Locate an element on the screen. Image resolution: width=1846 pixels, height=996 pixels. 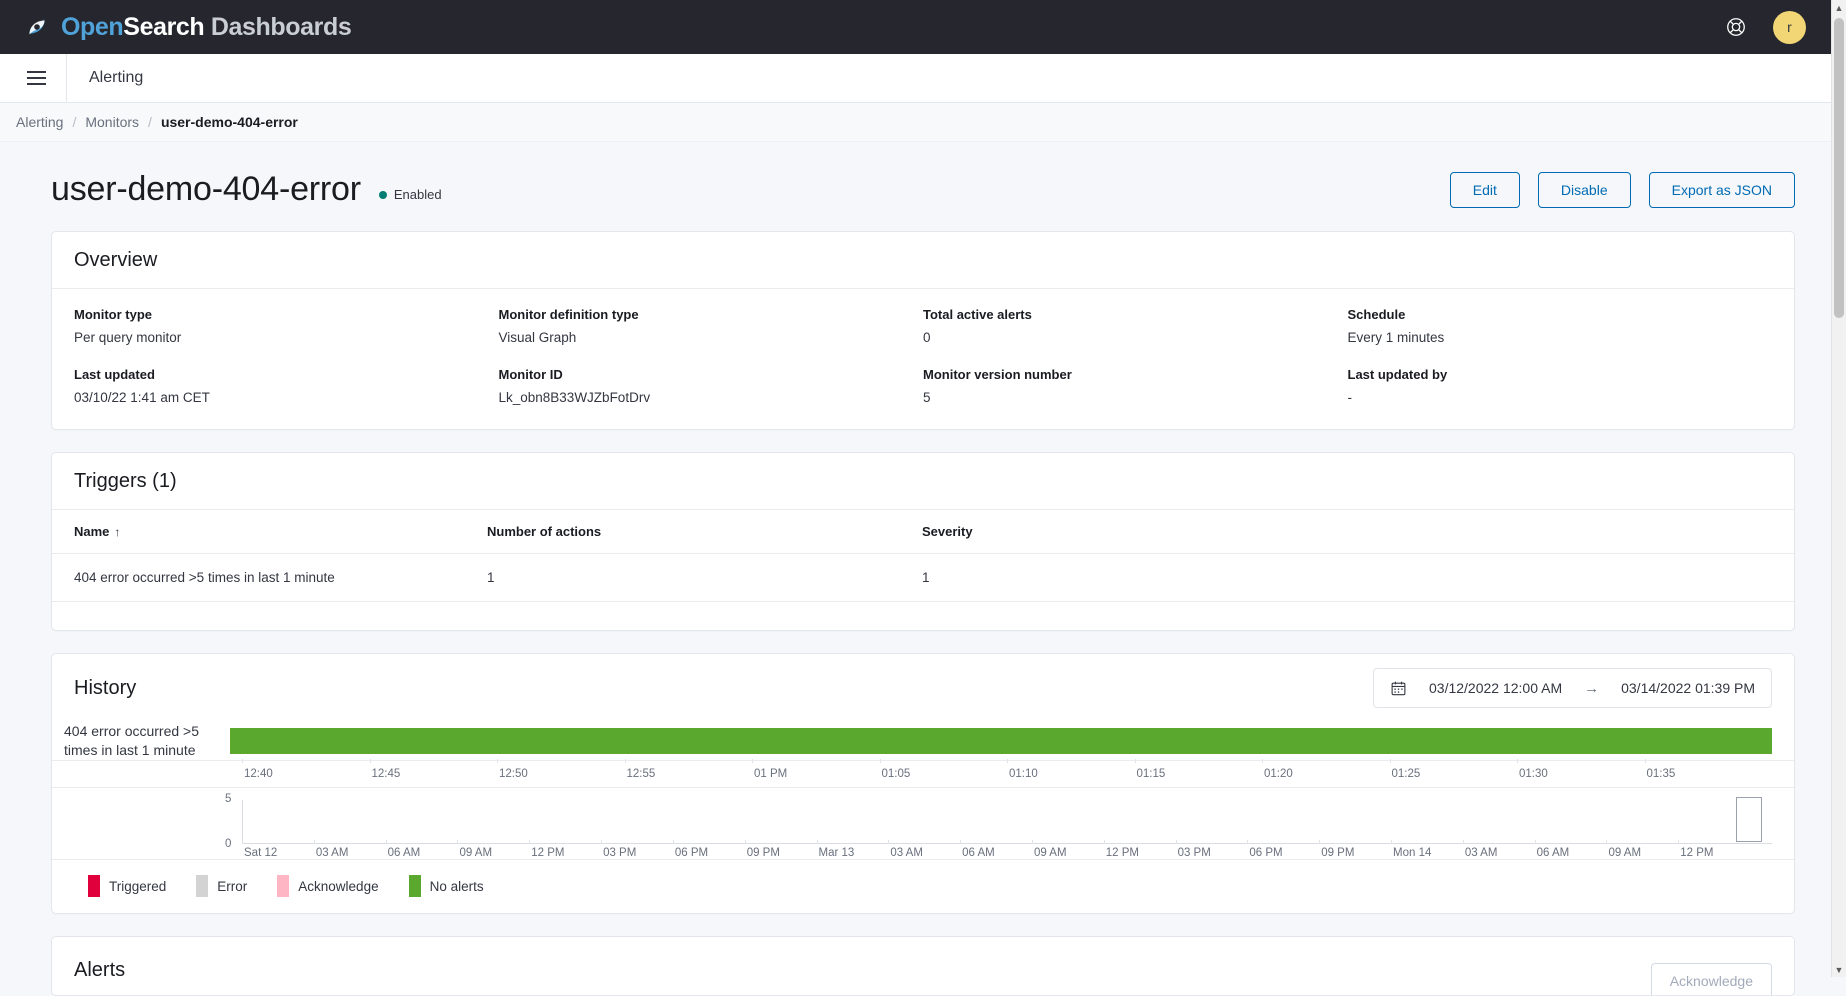
brand-search: Search is located at coordinates (164, 26).